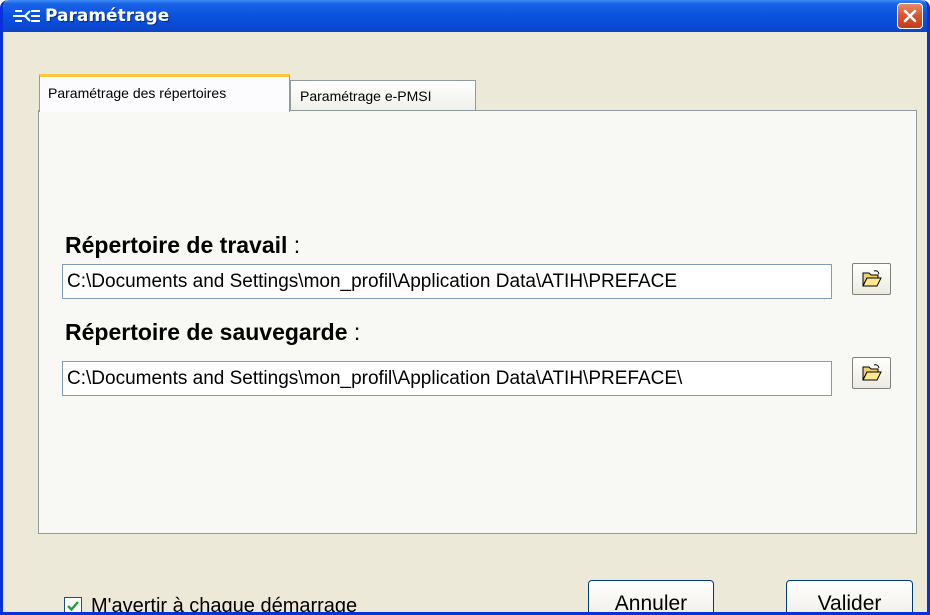  I want to click on validate-button: Valider, so click(849, 596).